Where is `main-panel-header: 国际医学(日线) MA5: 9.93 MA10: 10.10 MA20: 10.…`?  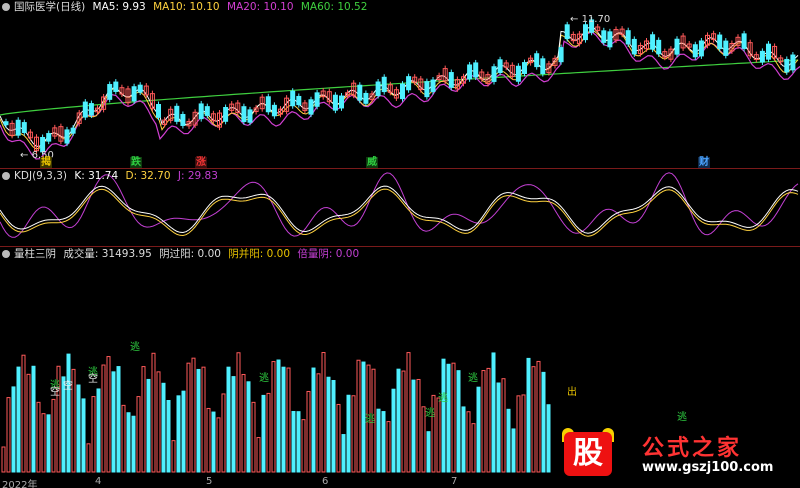 main-panel-header: 国际医学(日线) MA5: 9.93 MA10: 10.10 MA20: 10.… is located at coordinates (186, 7).